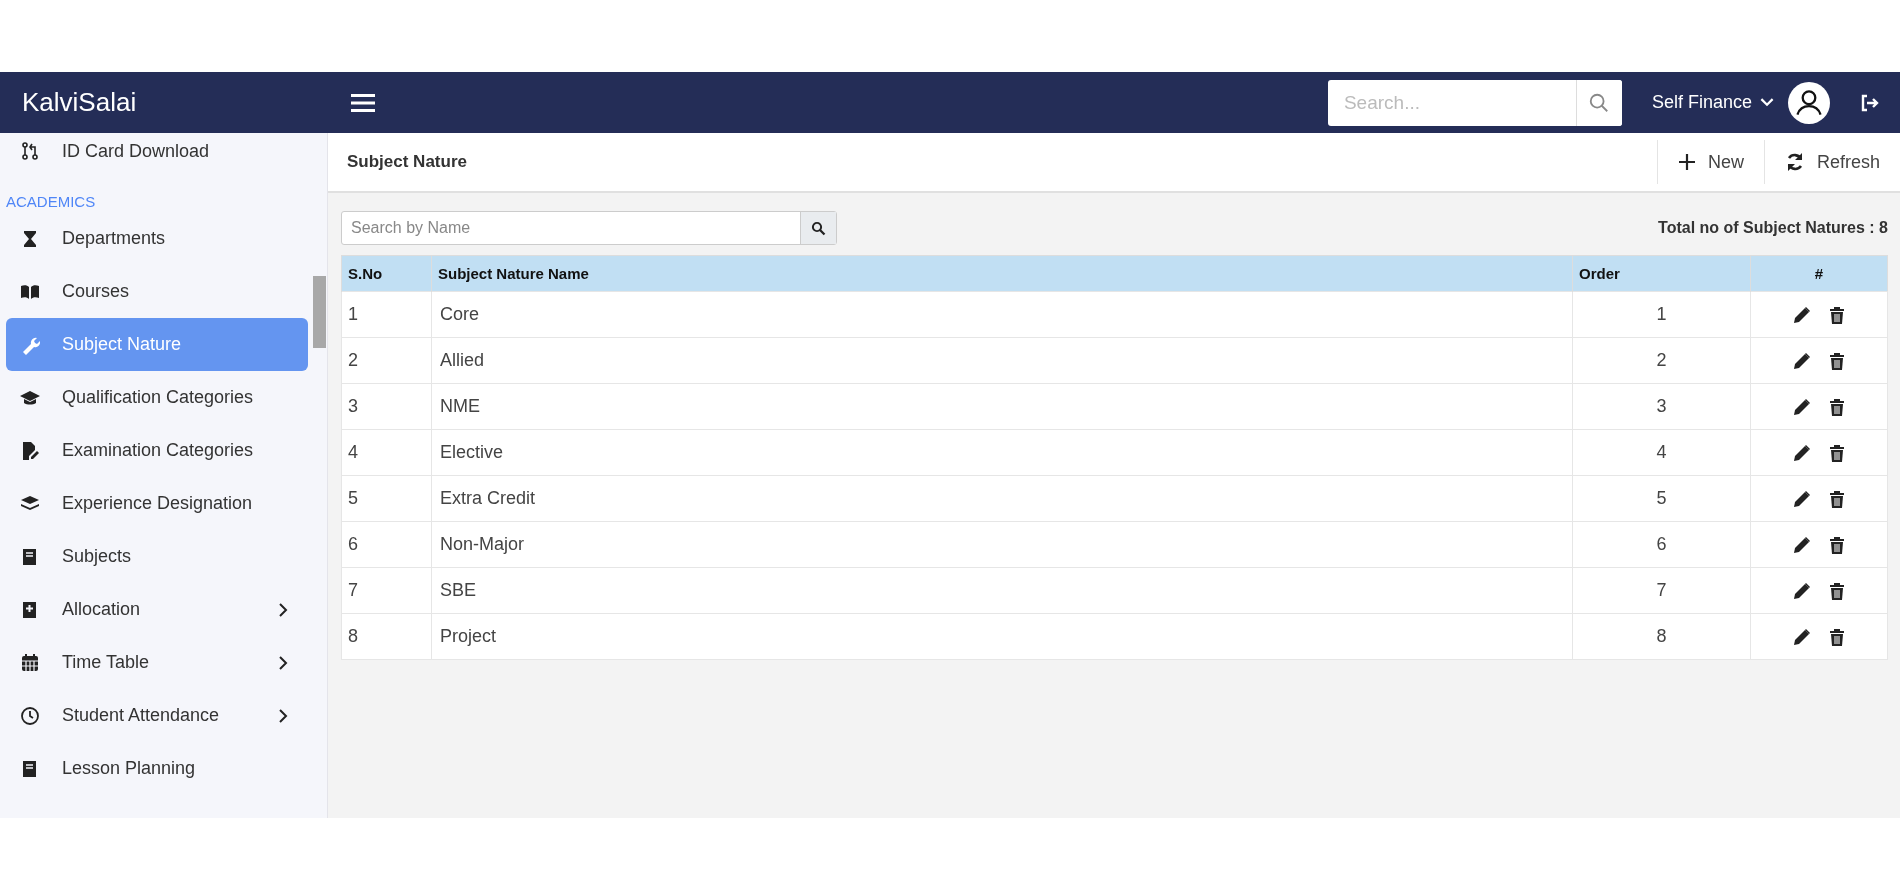 Image resolution: width=1900 pixels, height=890 pixels. Describe the element at coordinates (1809, 102) in the screenshot. I see `user-avatar-icon` at that location.